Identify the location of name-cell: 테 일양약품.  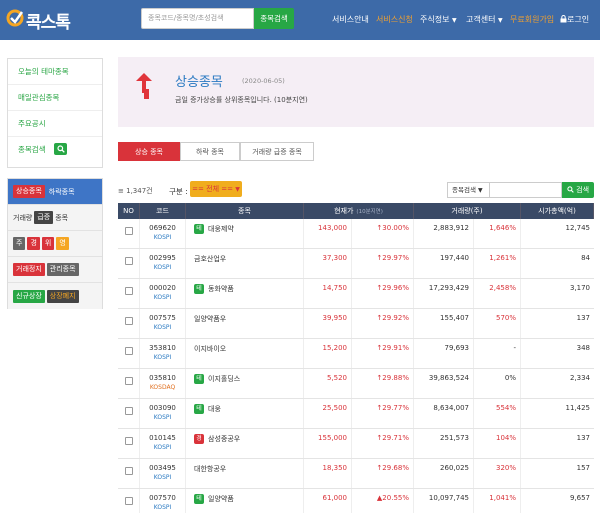
(245, 501).